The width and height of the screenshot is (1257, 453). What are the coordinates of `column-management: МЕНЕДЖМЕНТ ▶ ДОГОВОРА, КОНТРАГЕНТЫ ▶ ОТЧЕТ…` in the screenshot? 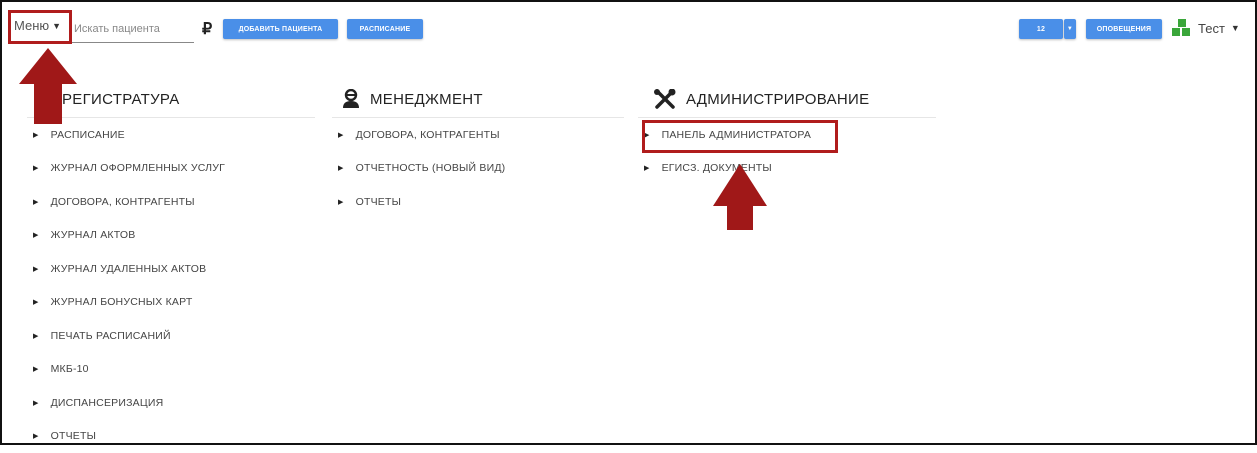 It's located at (478, 152).